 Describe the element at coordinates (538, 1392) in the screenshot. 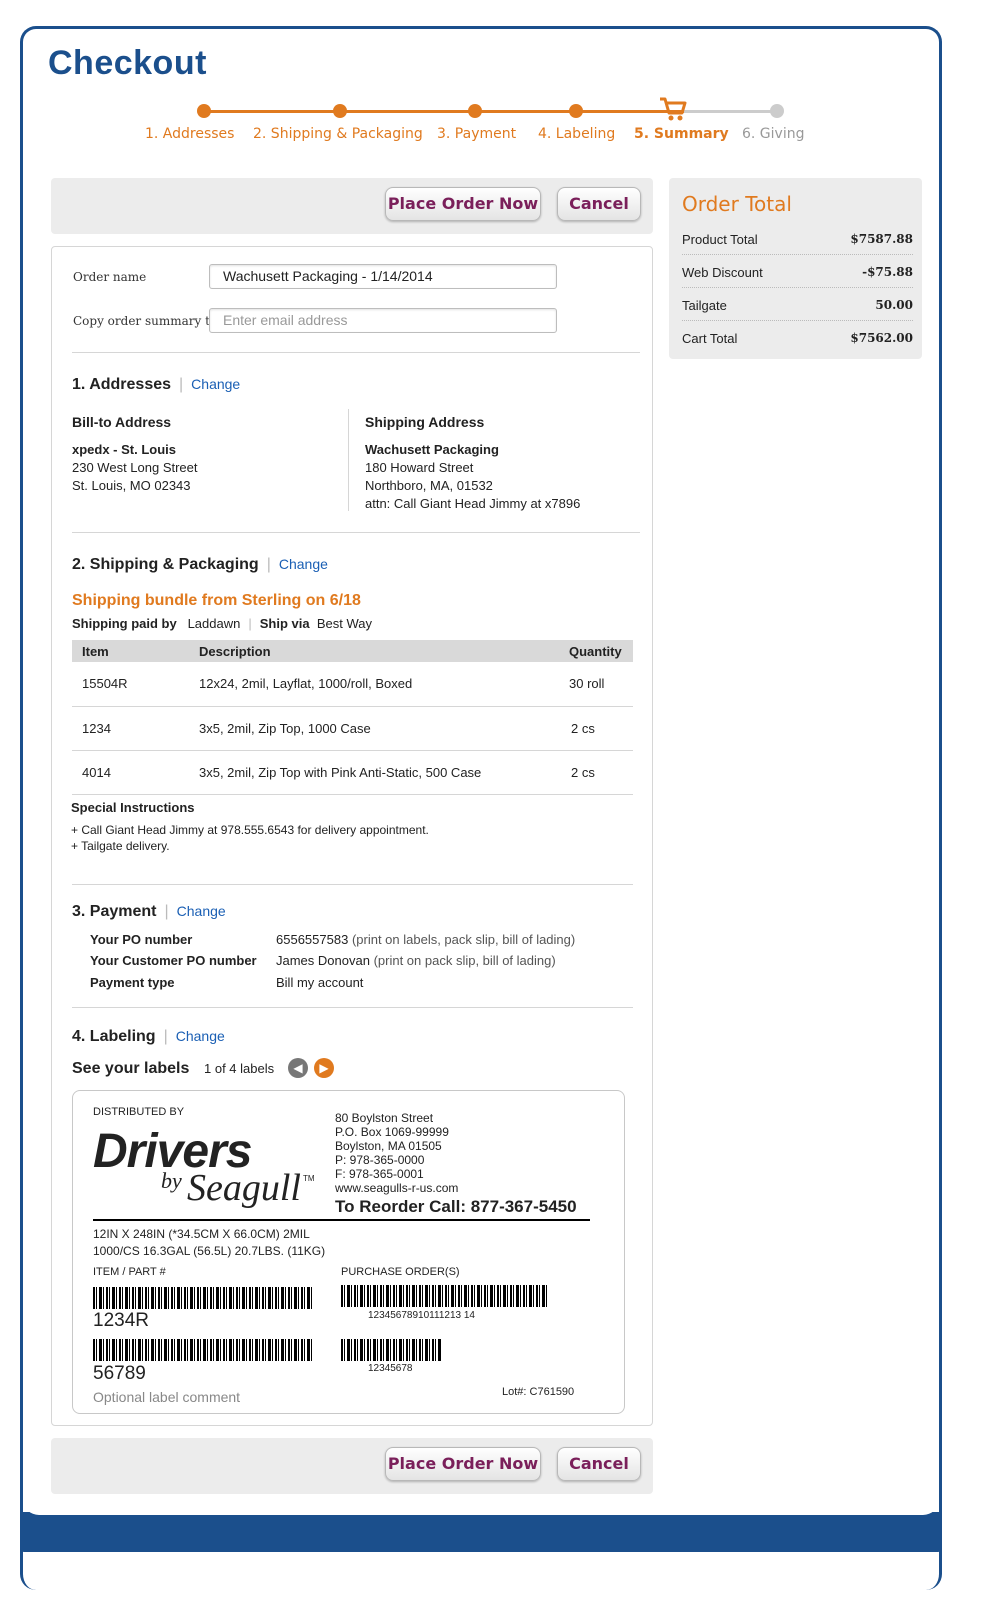

I see `lot-number: Lot#: C761590` at that location.